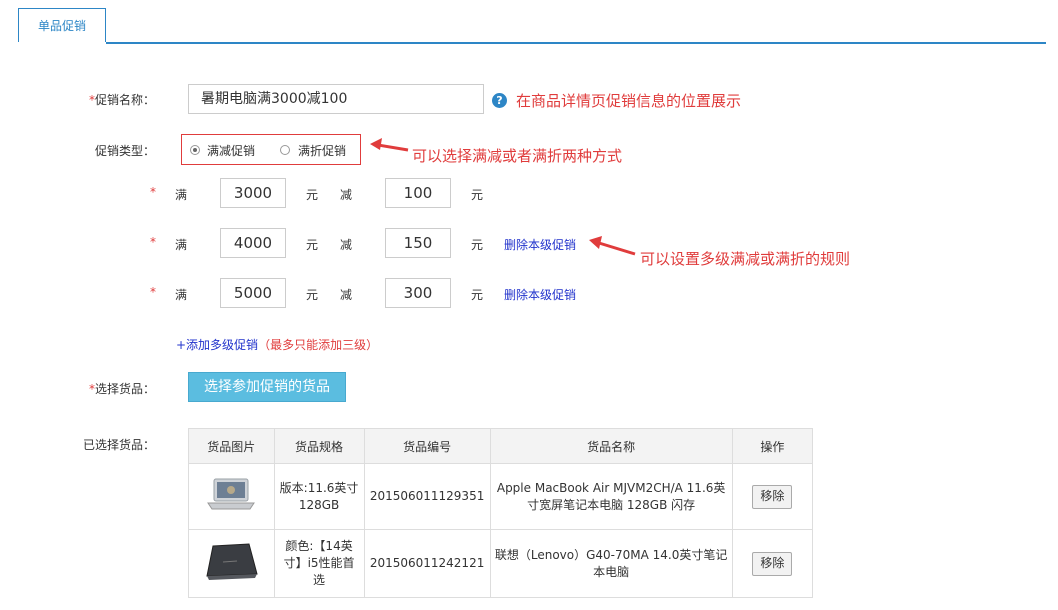 Image resolution: width=1058 pixels, height=610 pixels. I want to click on radio-full-discount, so click(285, 150).